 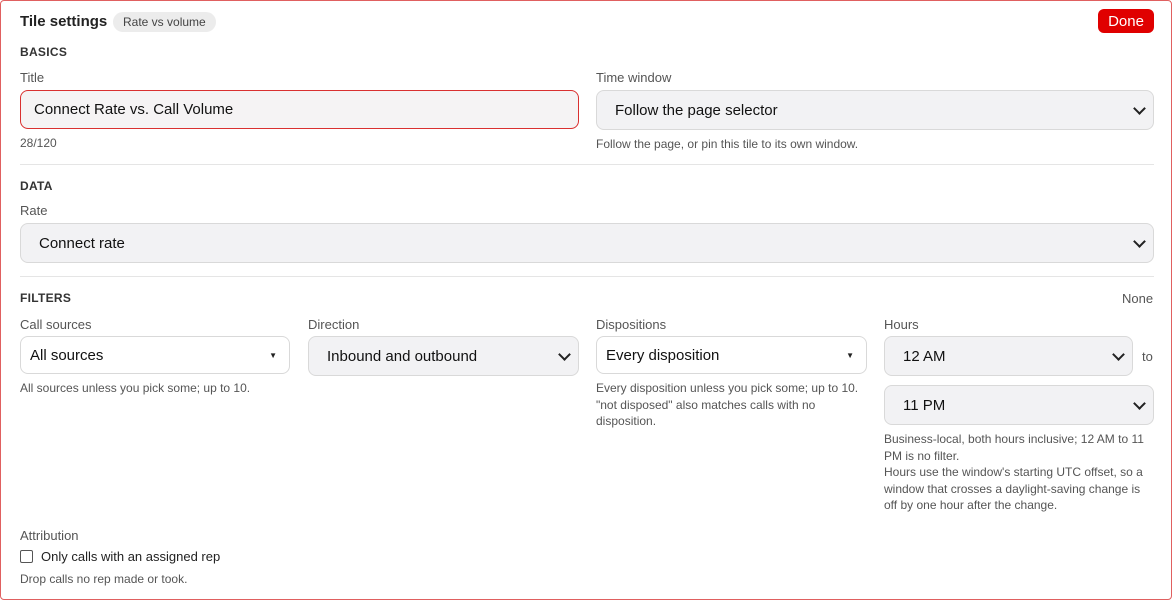 I want to click on hours-to-value: 11 PM, so click(x=924, y=405).